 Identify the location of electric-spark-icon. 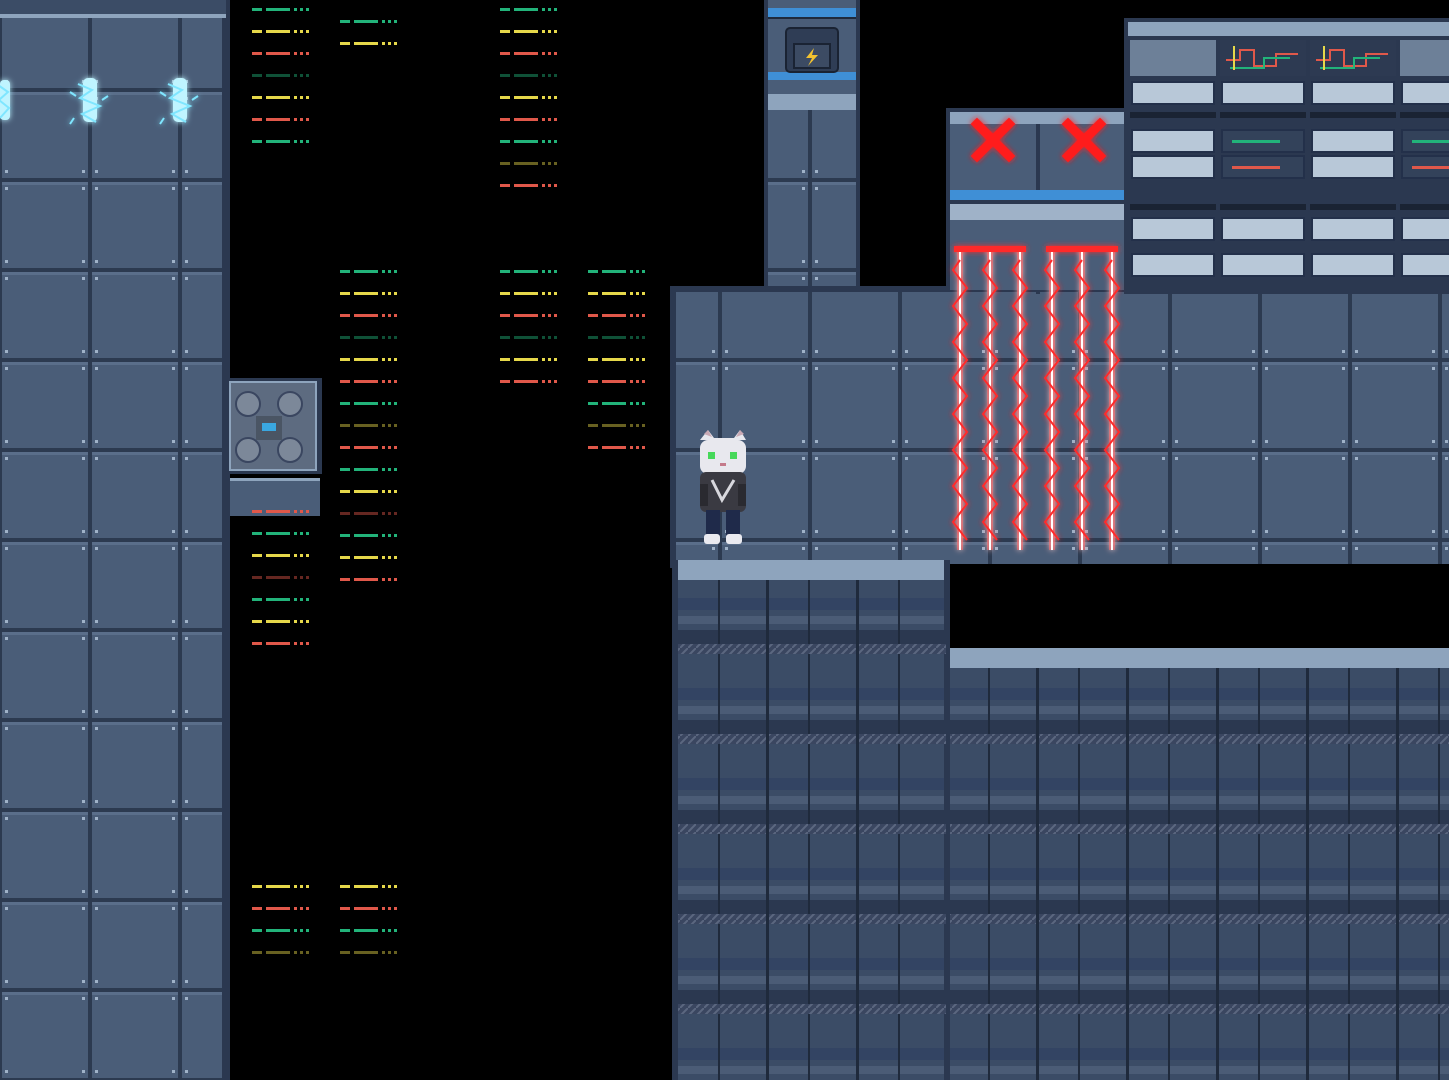
(5, 100).